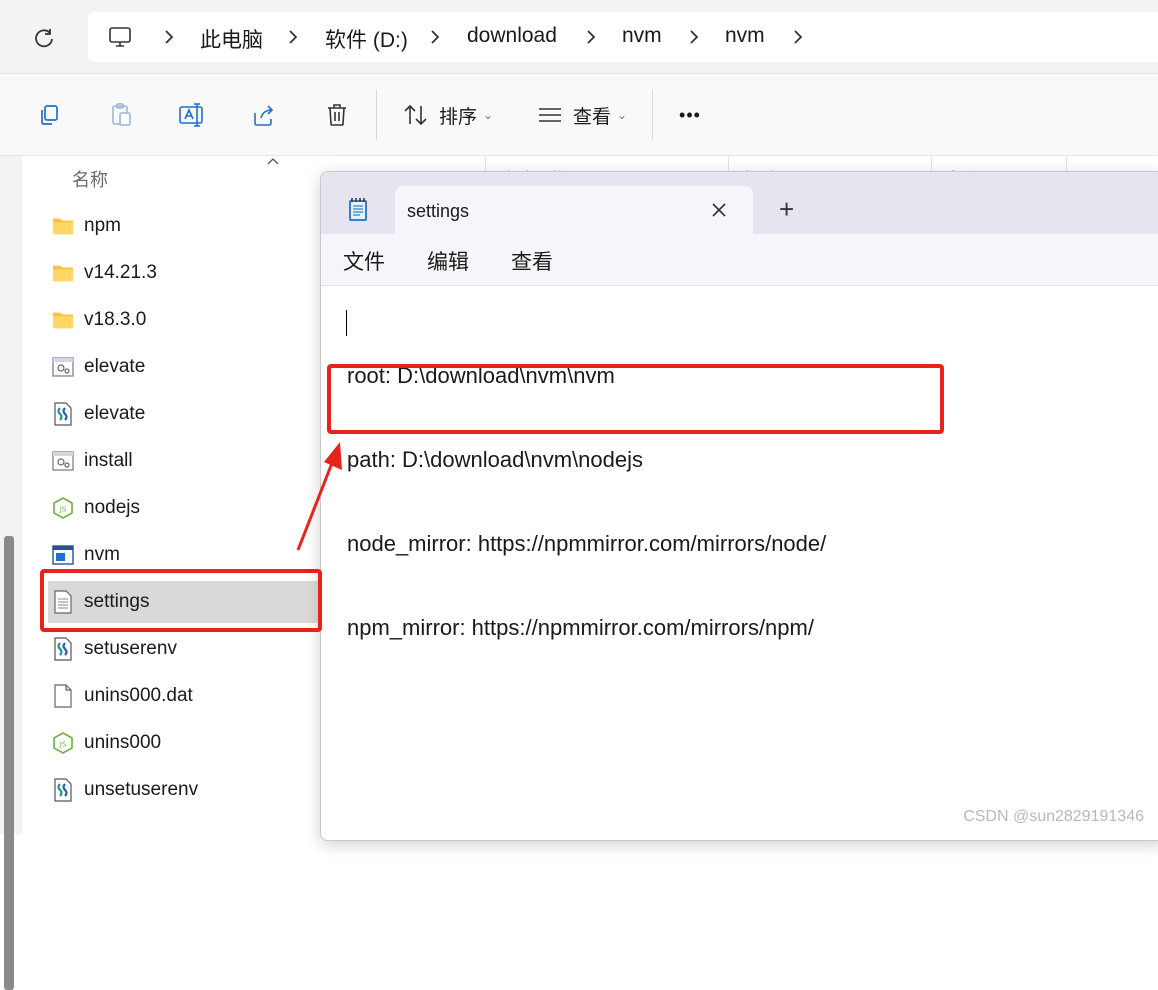 The image size is (1158, 990). I want to click on column-header-name: 名称, so click(90, 179).